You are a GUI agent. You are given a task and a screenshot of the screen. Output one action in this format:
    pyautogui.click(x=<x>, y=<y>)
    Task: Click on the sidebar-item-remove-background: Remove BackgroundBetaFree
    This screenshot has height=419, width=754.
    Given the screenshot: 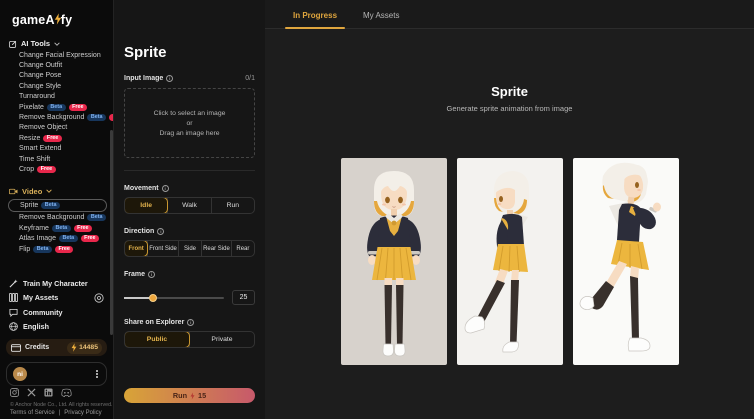 What is the action you would take?
    pyautogui.click(x=64, y=117)
    